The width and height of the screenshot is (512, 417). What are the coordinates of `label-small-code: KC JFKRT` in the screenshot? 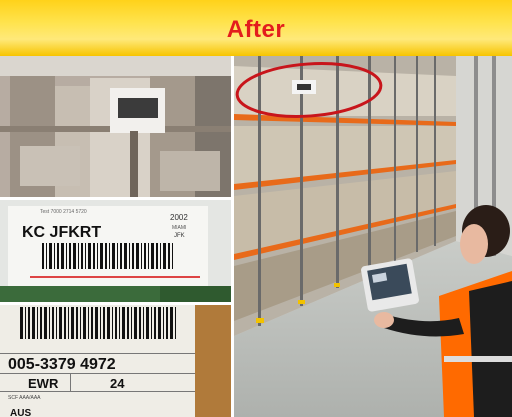 It's located at (61, 232).